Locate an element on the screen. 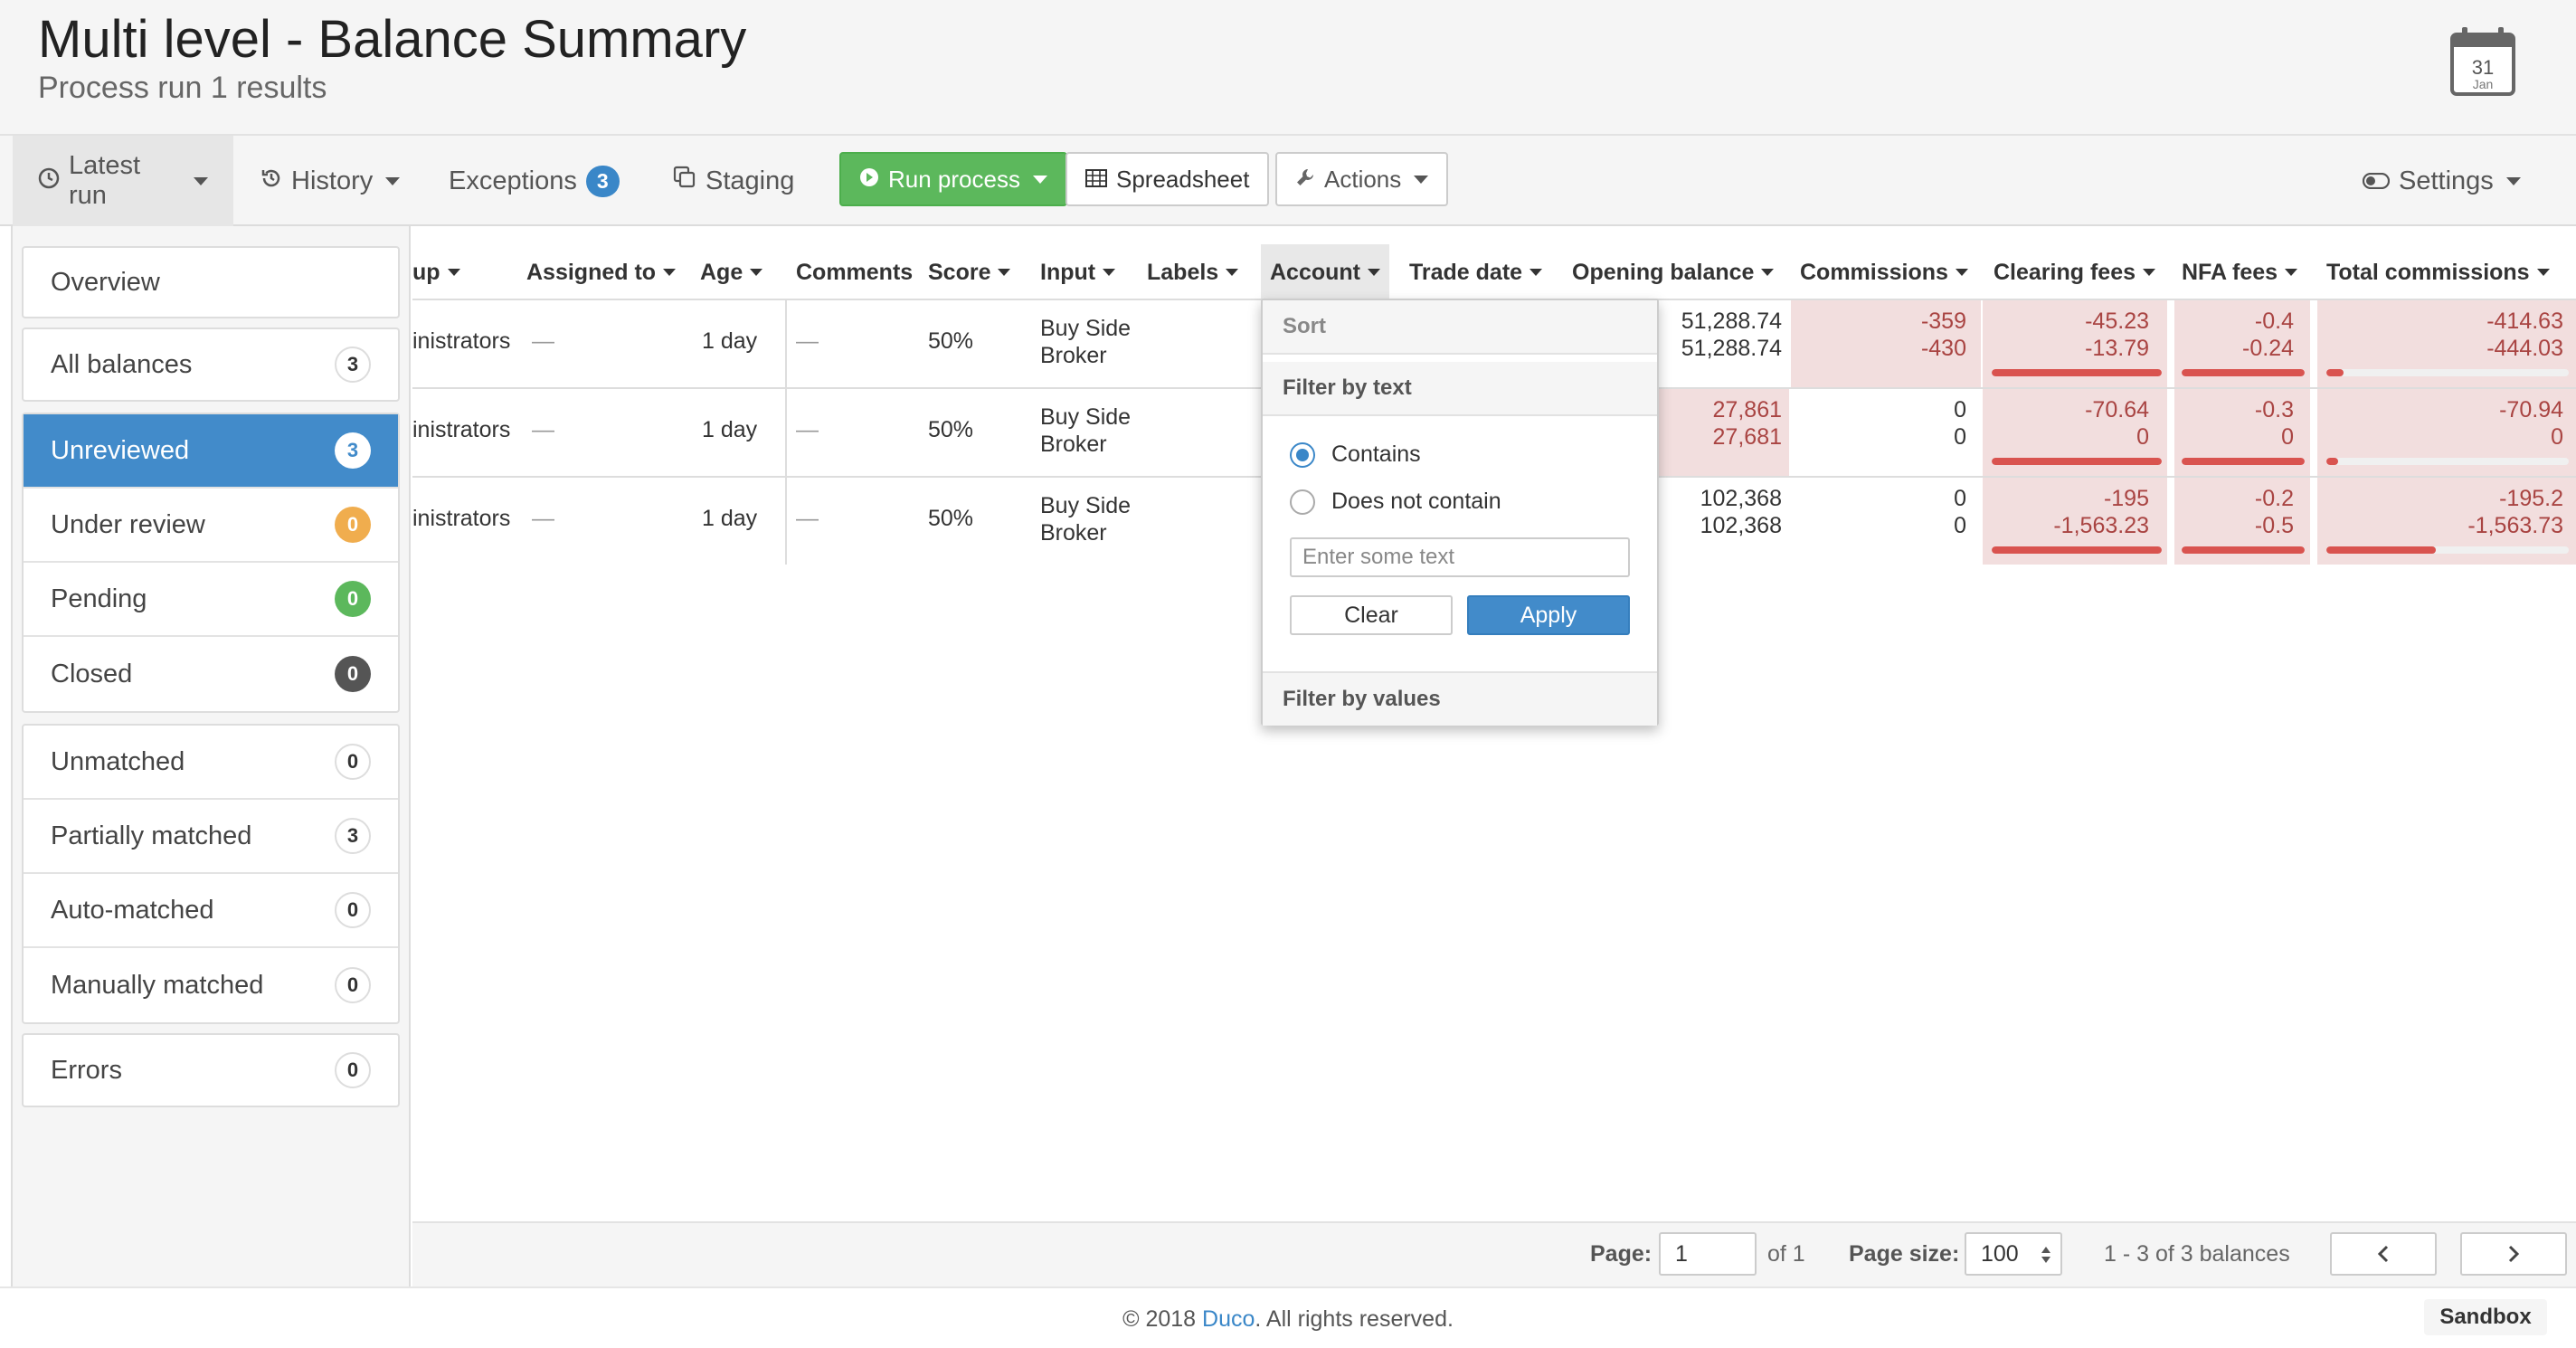  exceptions-count-badge: 3 is located at coordinates (602, 181).